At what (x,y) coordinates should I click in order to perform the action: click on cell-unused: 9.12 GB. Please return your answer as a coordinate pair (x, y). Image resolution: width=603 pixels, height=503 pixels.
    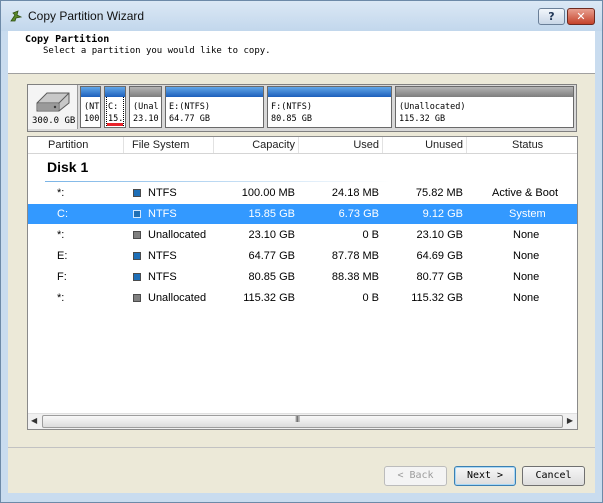
    Looking at the image, I should click on (442, 214).